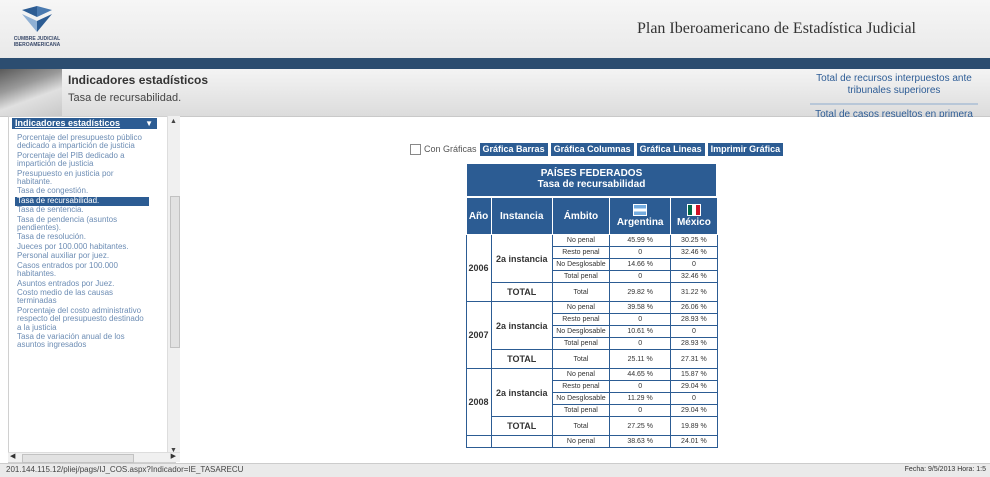  What do you see at coordinates (450, 149) in the screenshot?
I see `charts-checkbox-label: Con Gráficas` at bounding box center [450, 149].